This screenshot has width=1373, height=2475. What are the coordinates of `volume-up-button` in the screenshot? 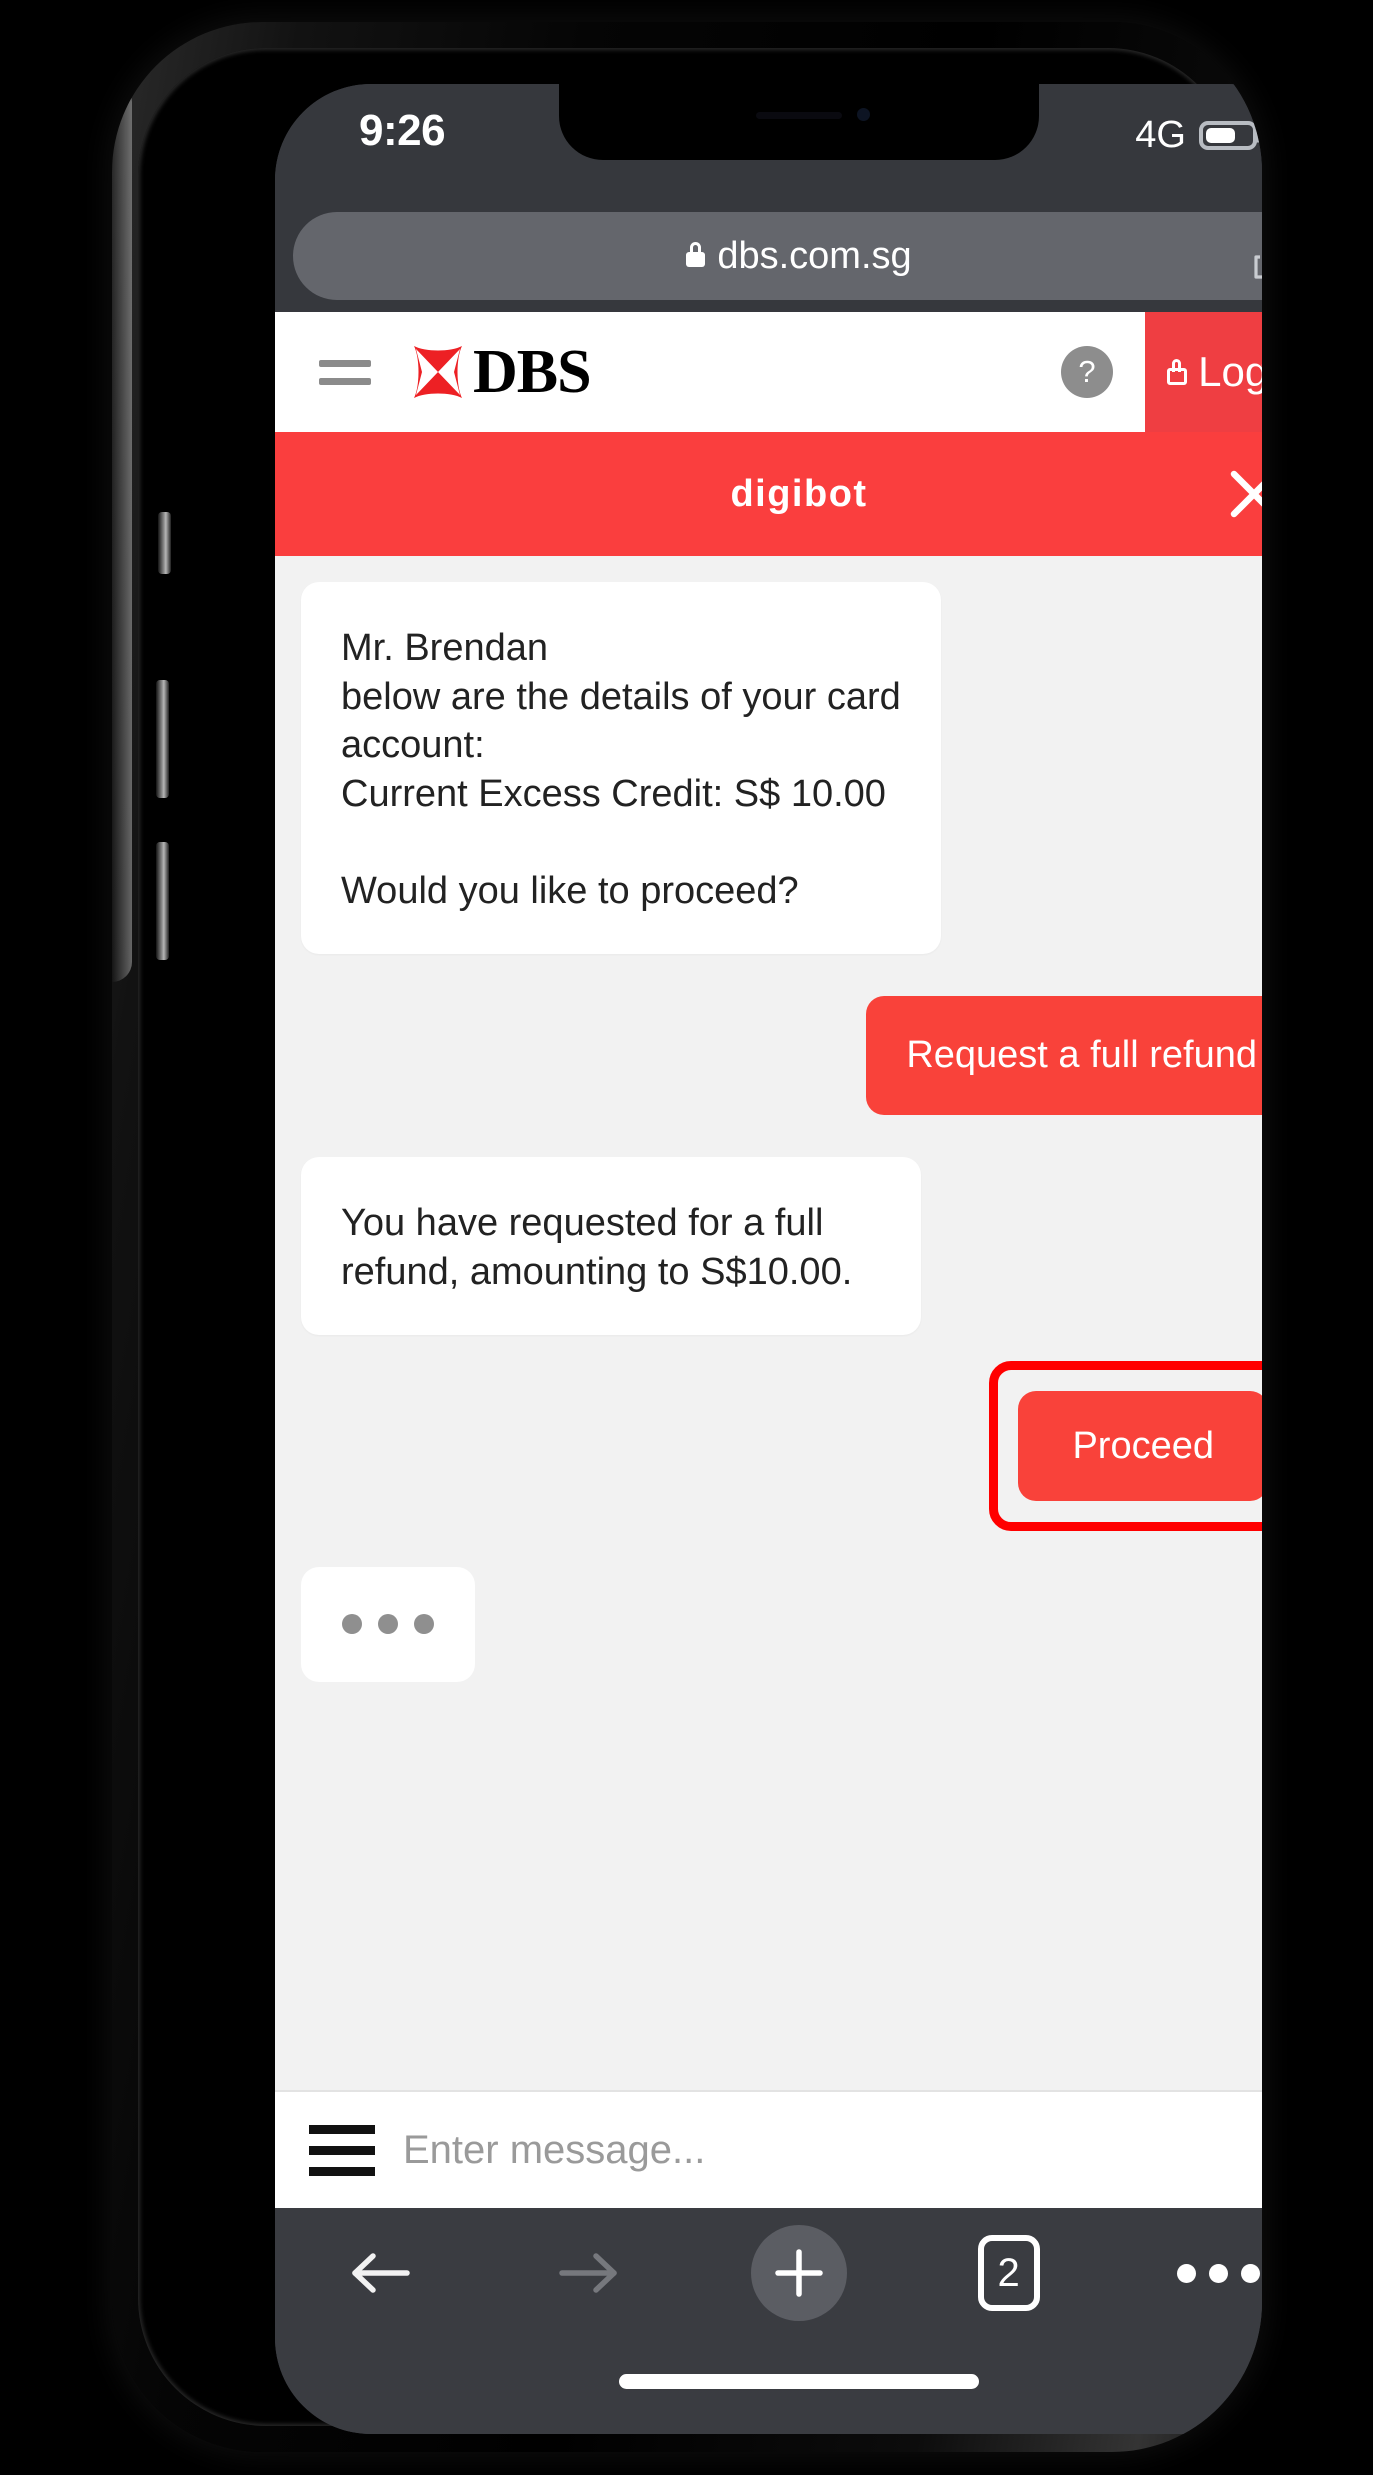 It's located at (162, 739).